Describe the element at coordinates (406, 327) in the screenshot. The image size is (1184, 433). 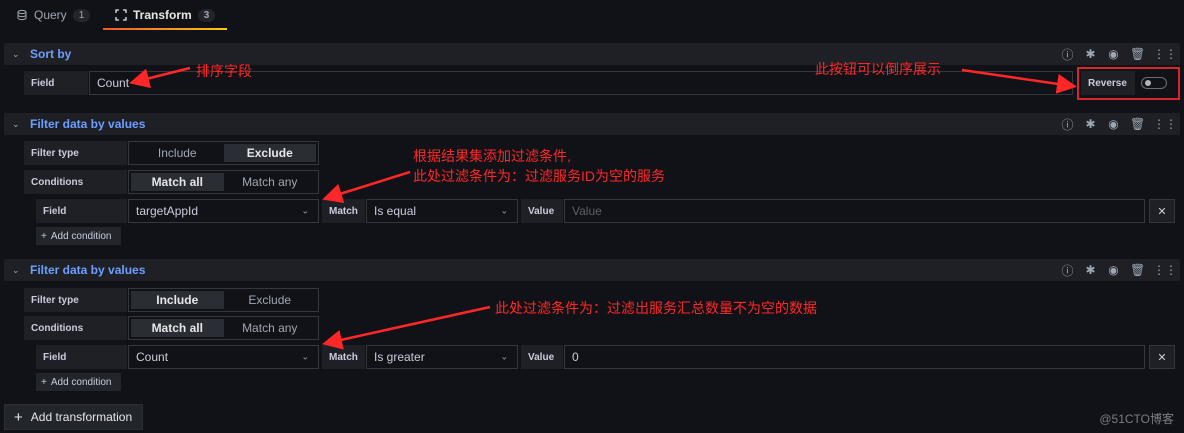
I see `arrow-to-filter2` at that location.